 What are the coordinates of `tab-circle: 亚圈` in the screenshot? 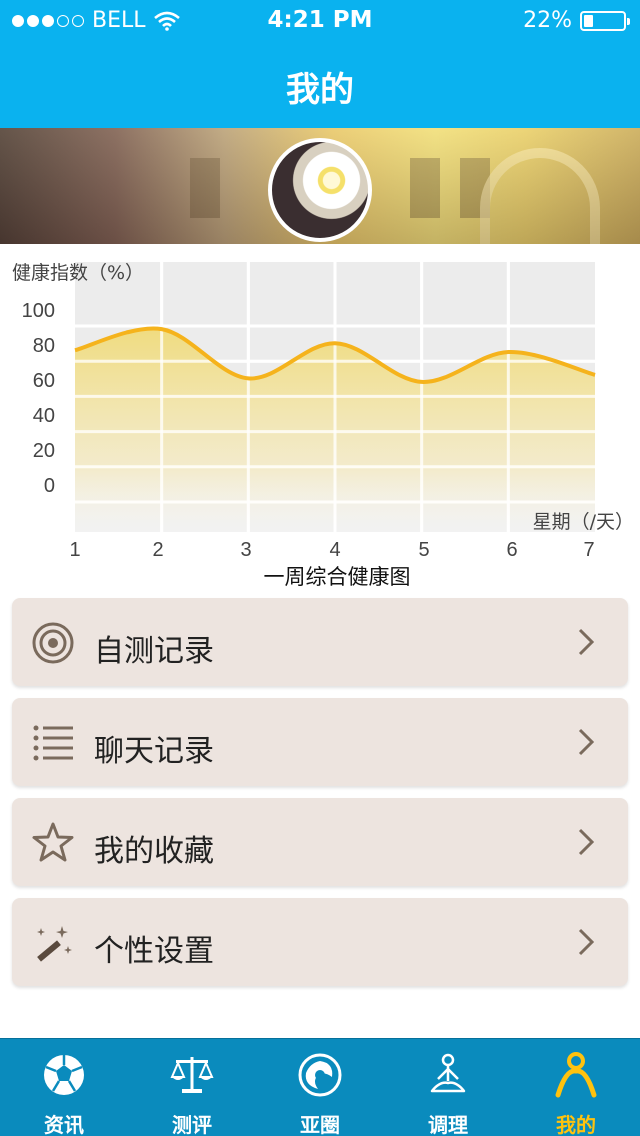 It's located at (320, 1087).